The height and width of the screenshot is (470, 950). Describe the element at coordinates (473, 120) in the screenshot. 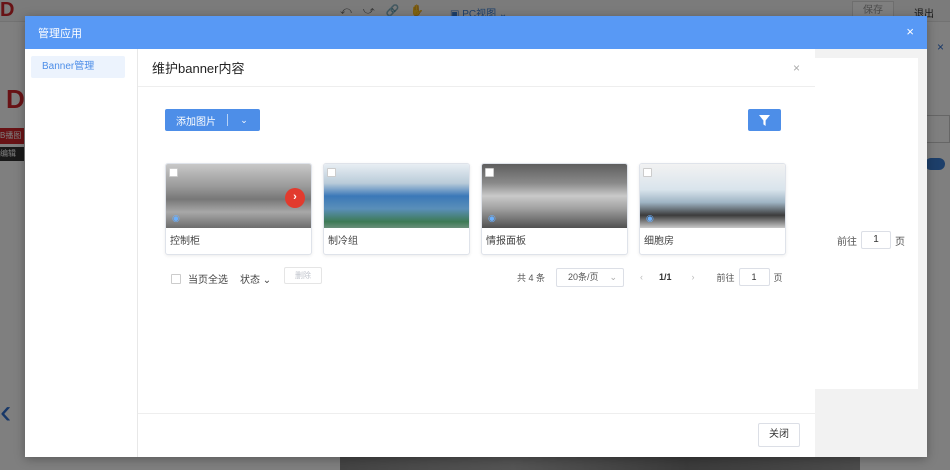

I see `toolbar: 添加图片 ⌄` at that location.